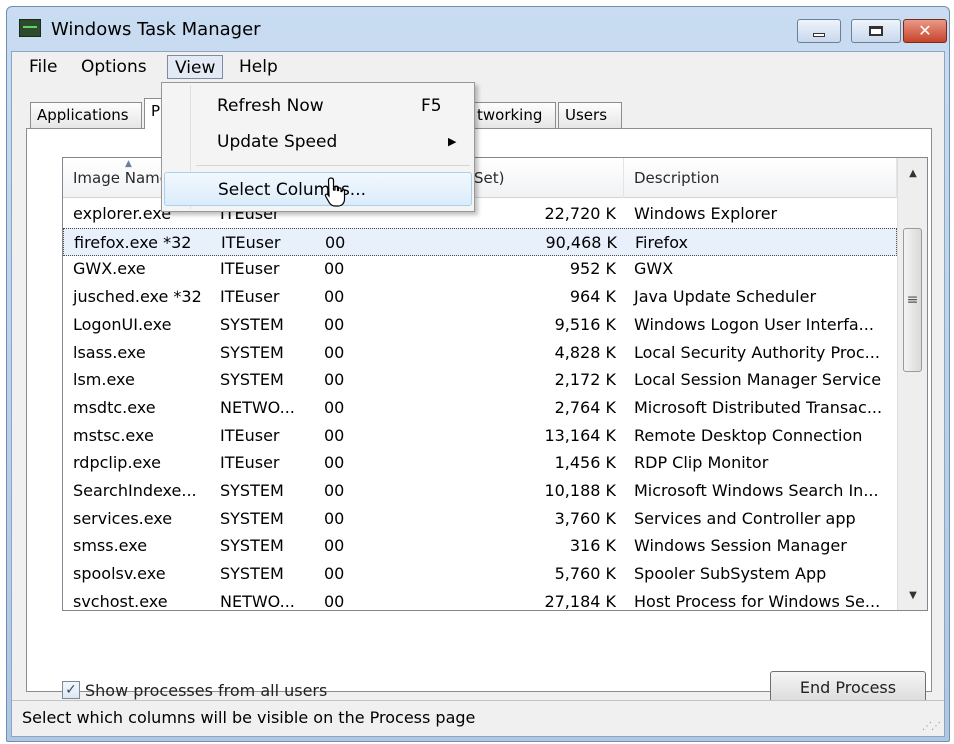 The height and width of the screenshot is (744, 954). What do you see at coordinates (113, 435) in the screenshot?
I see `cell-image-name: mstsc.exe` at bounding box center [113, 435].